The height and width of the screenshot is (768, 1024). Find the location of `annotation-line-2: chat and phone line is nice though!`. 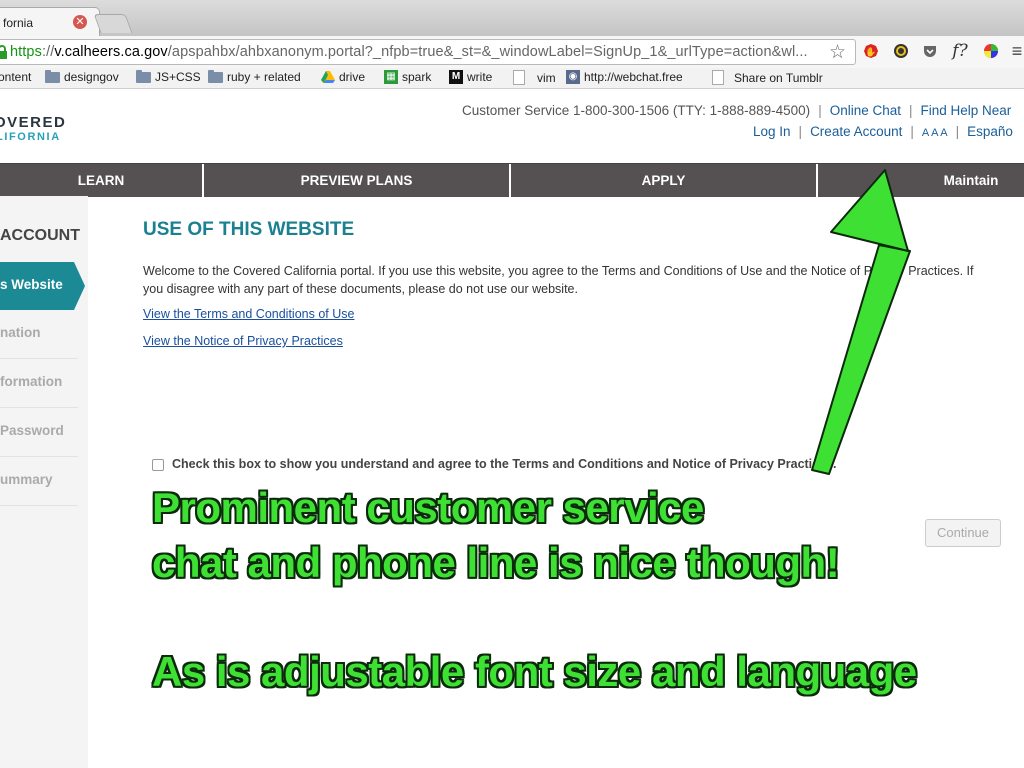

annotation-line-2: chat and phone line is nice though! is located at coordinates (496, 562).